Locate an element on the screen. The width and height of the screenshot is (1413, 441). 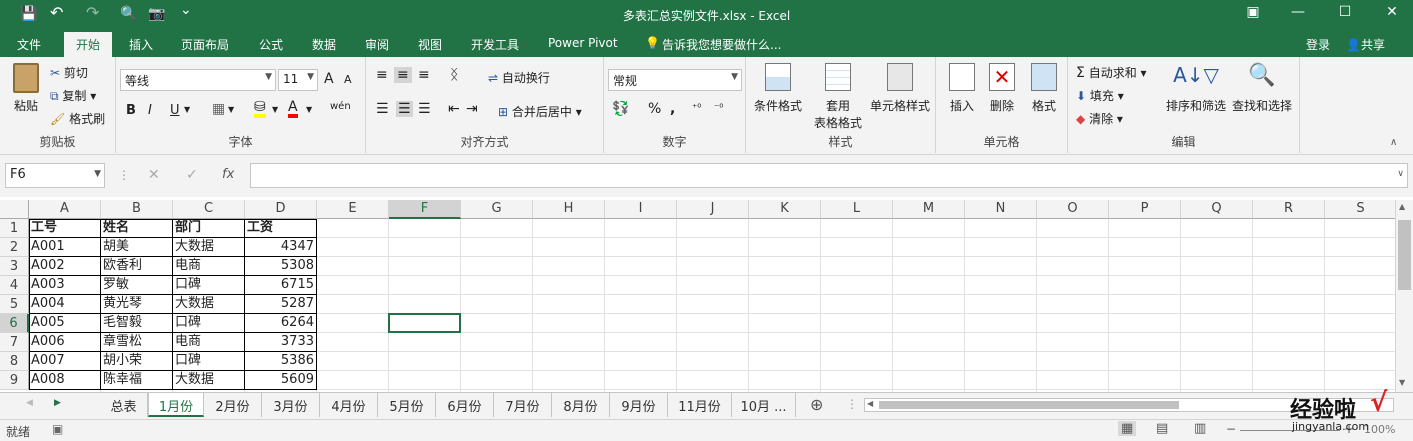
horizontal-scrollbar-thumb is located at coordinates (1029, 405).